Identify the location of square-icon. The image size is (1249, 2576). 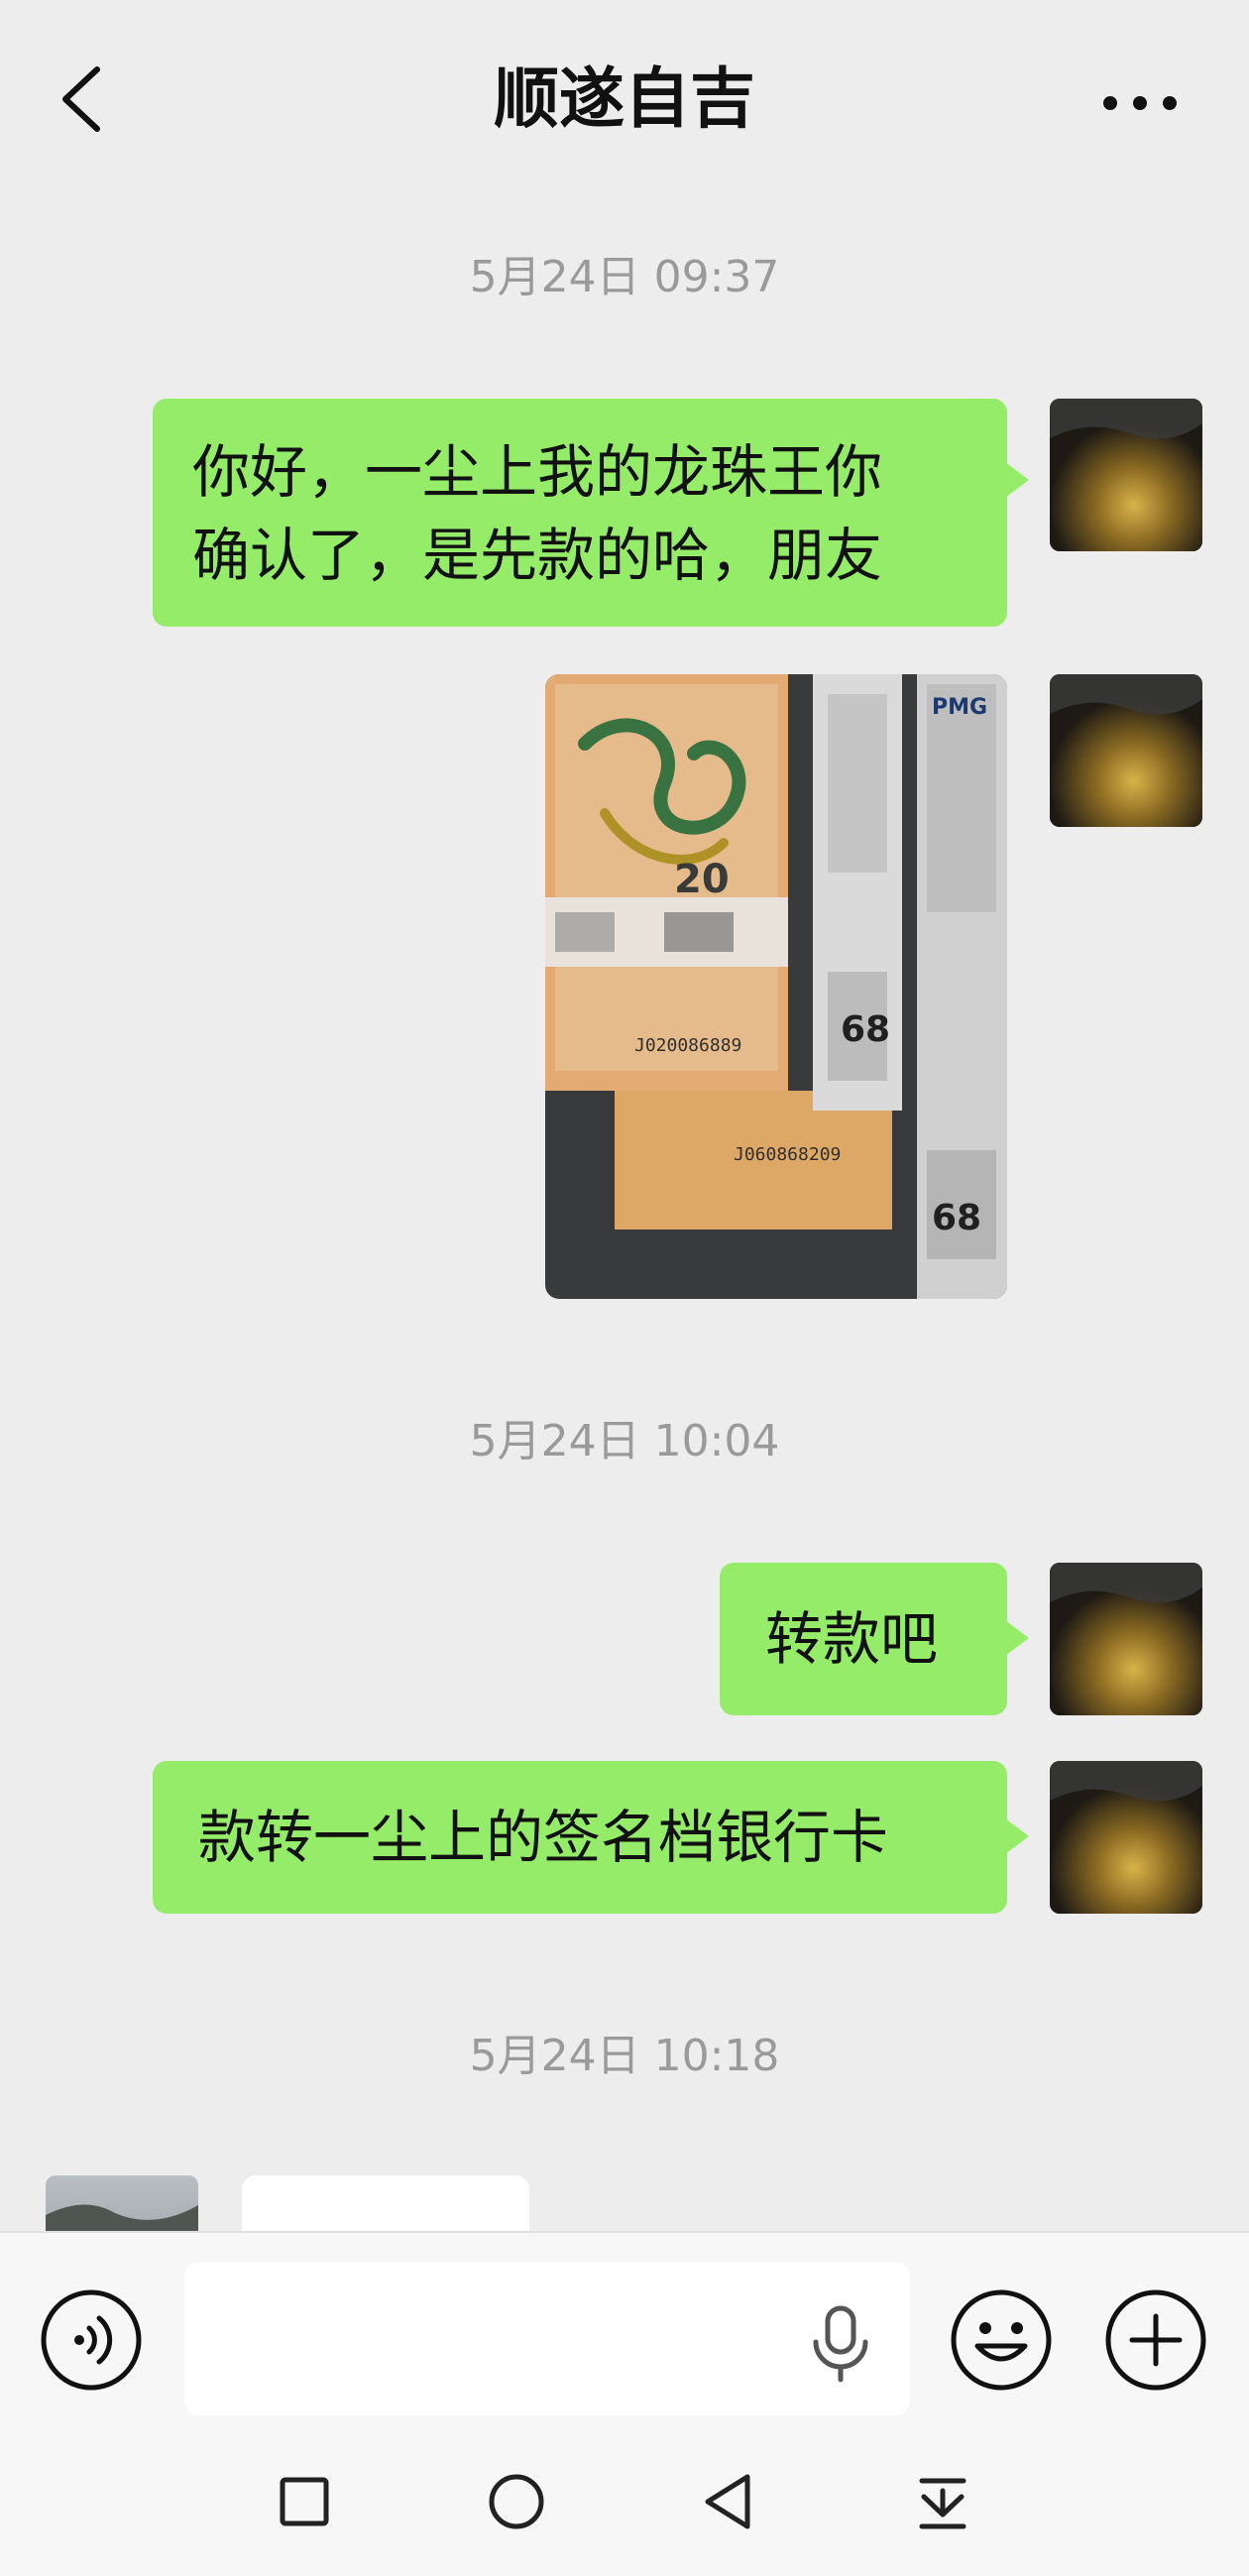
(304, 2502).